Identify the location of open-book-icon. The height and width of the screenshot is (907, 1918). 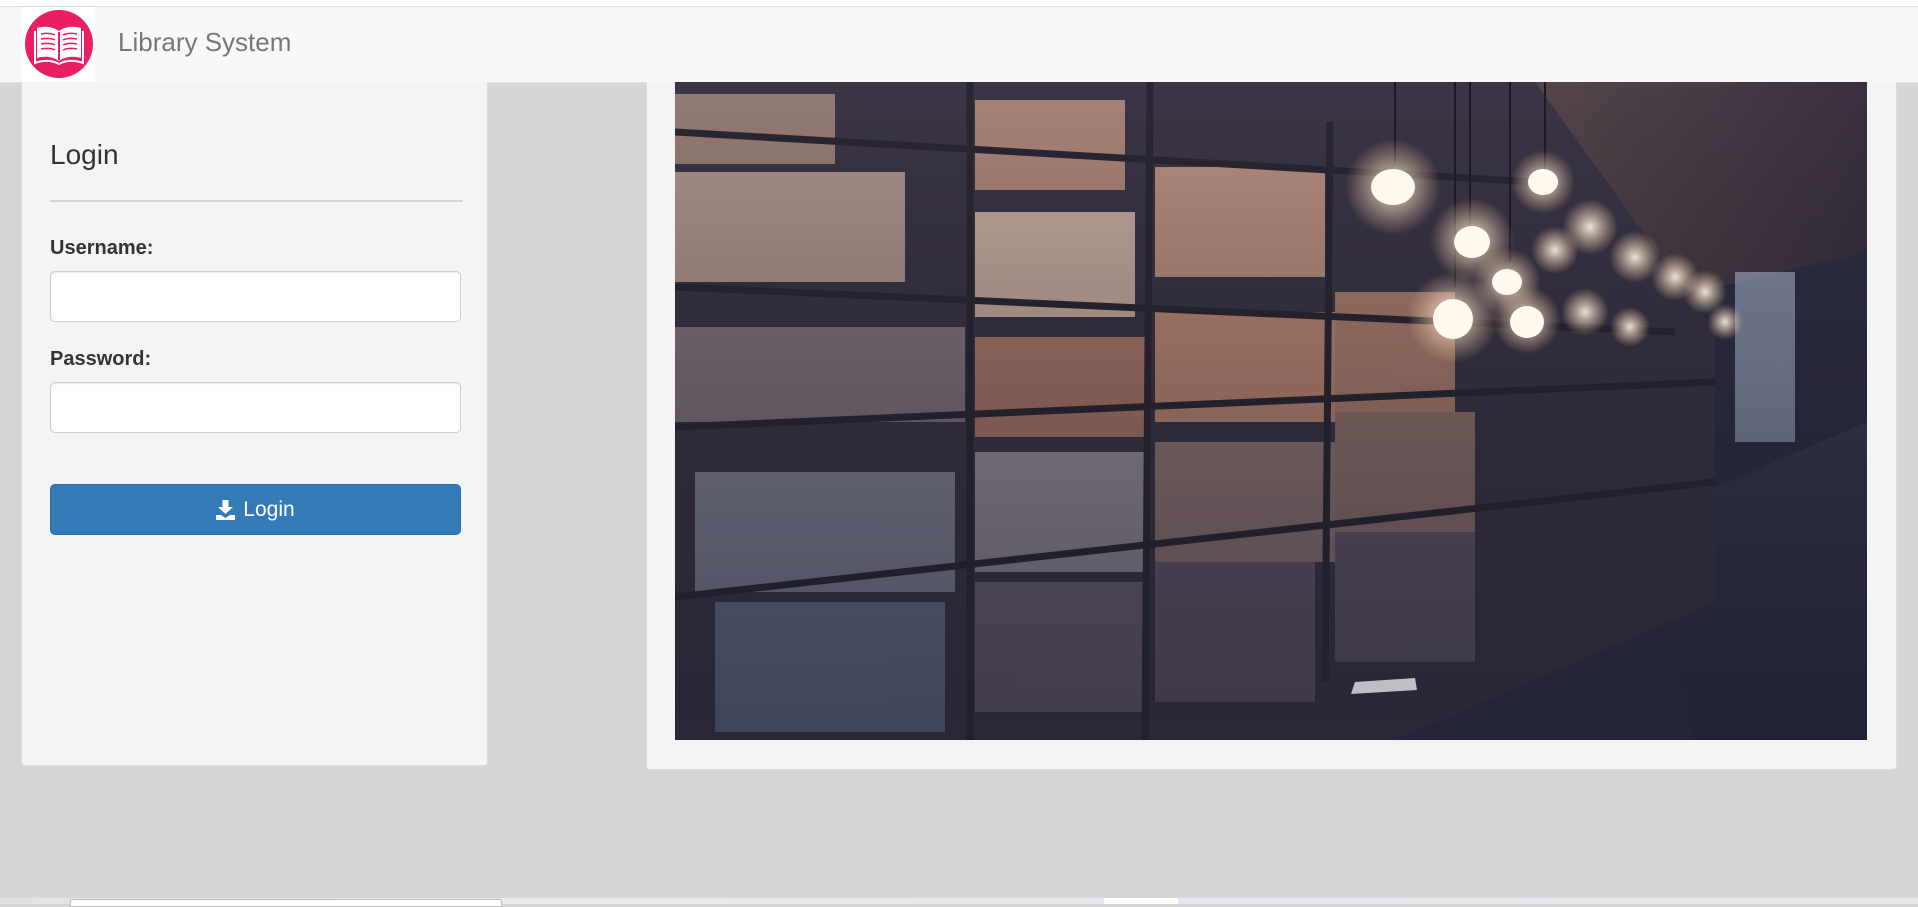
(59, 45).